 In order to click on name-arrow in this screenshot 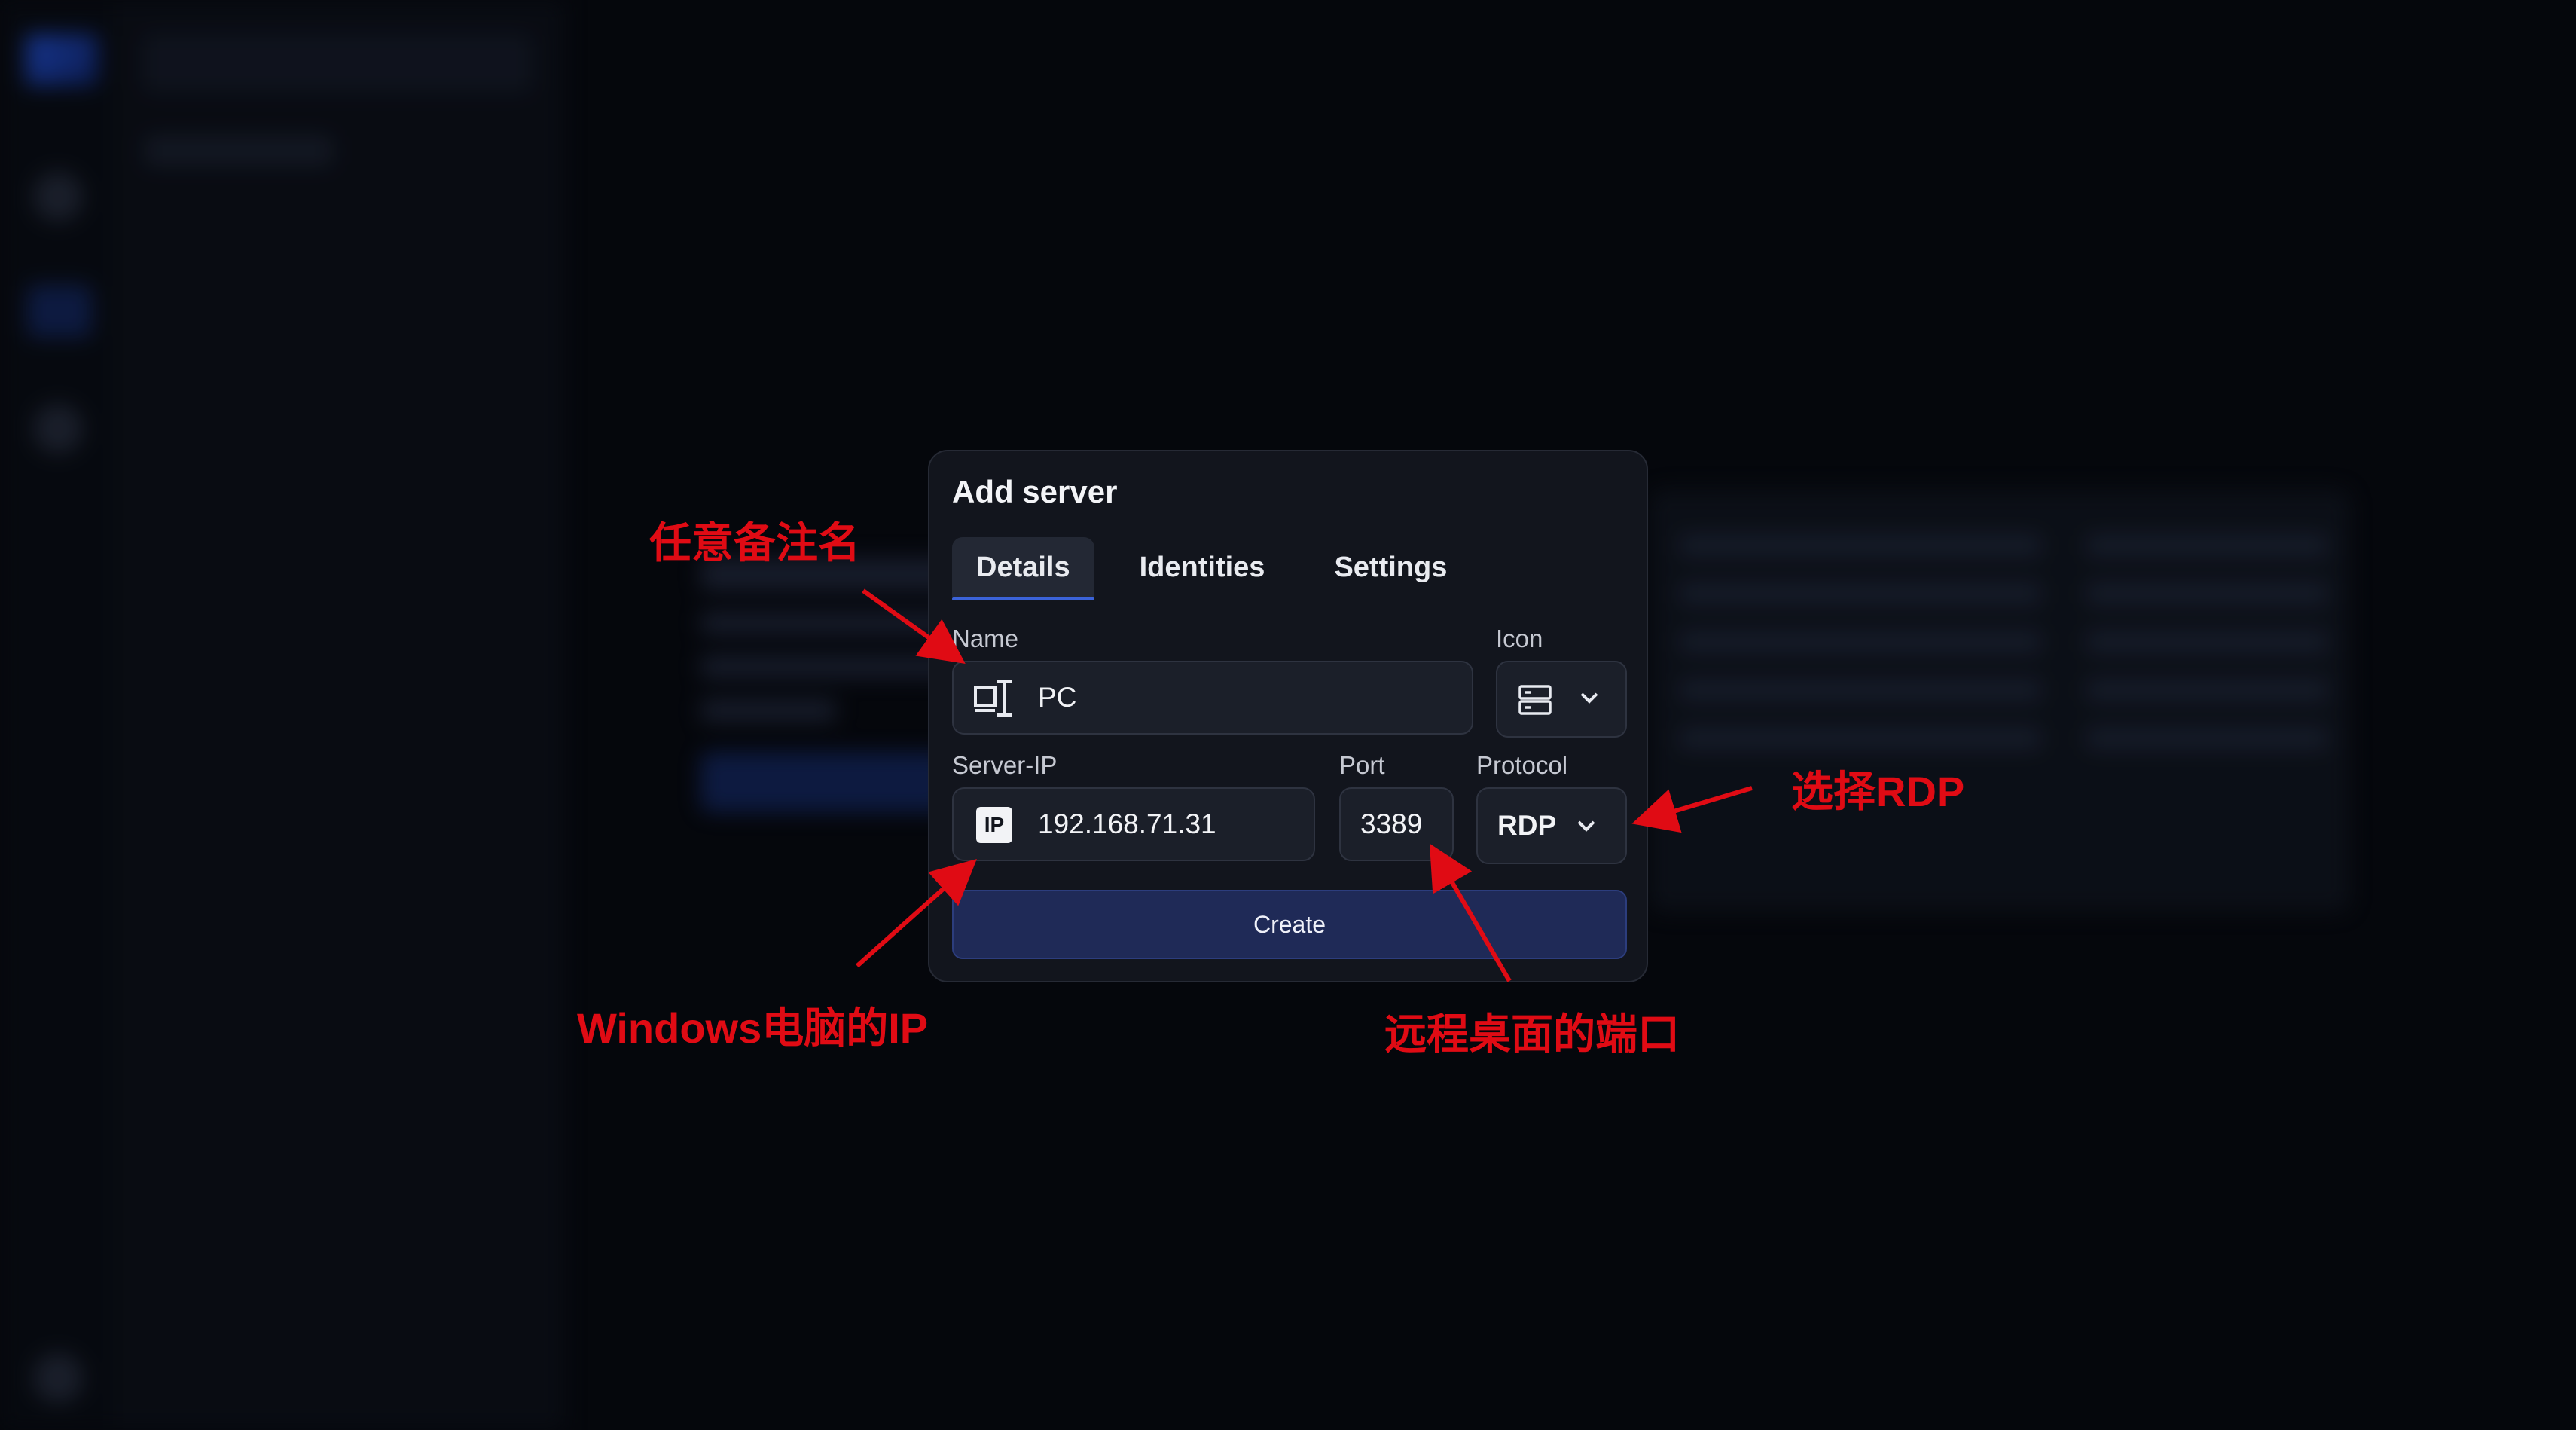, I will do `click(914, 626)`.